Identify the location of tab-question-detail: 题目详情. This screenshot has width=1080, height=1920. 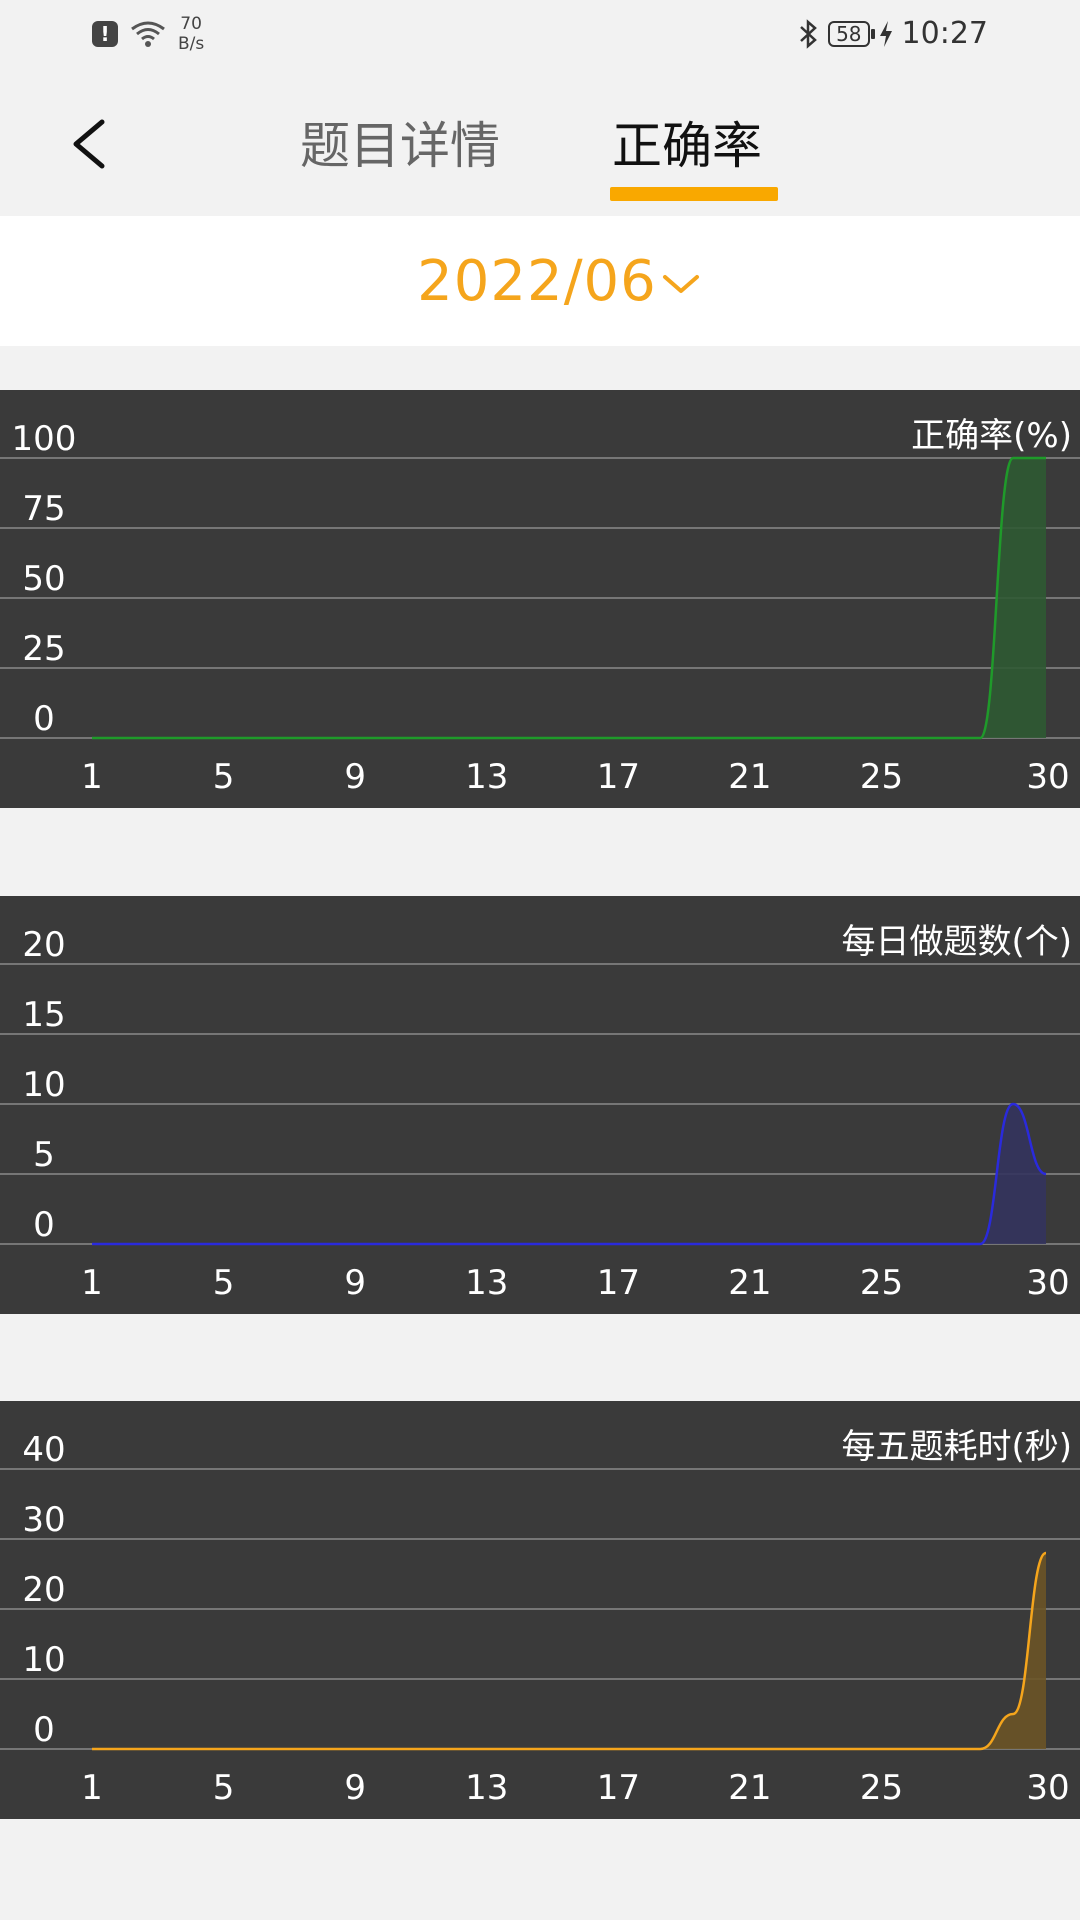
(400, 146).